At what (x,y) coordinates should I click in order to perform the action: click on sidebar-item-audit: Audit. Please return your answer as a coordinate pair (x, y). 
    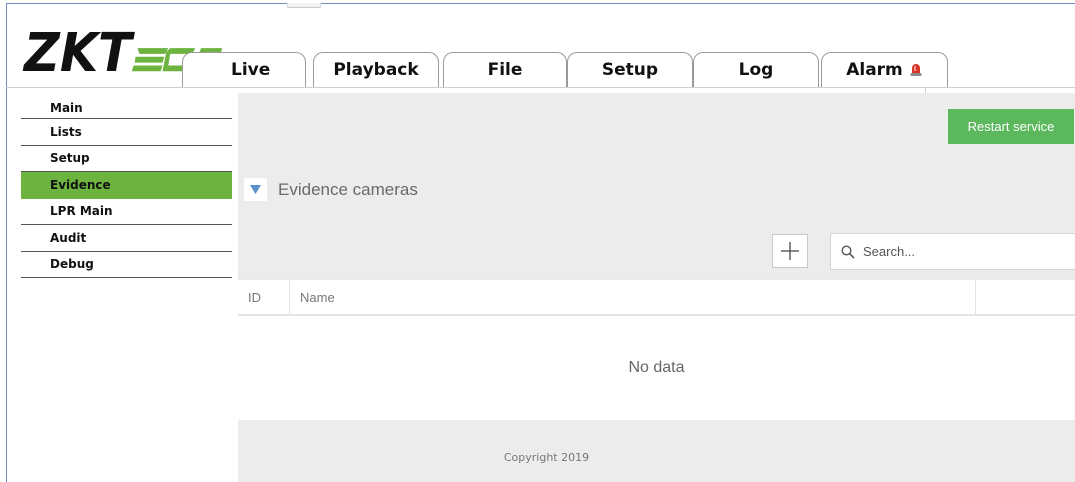
    Looking at the image, I should click on (126, 238).